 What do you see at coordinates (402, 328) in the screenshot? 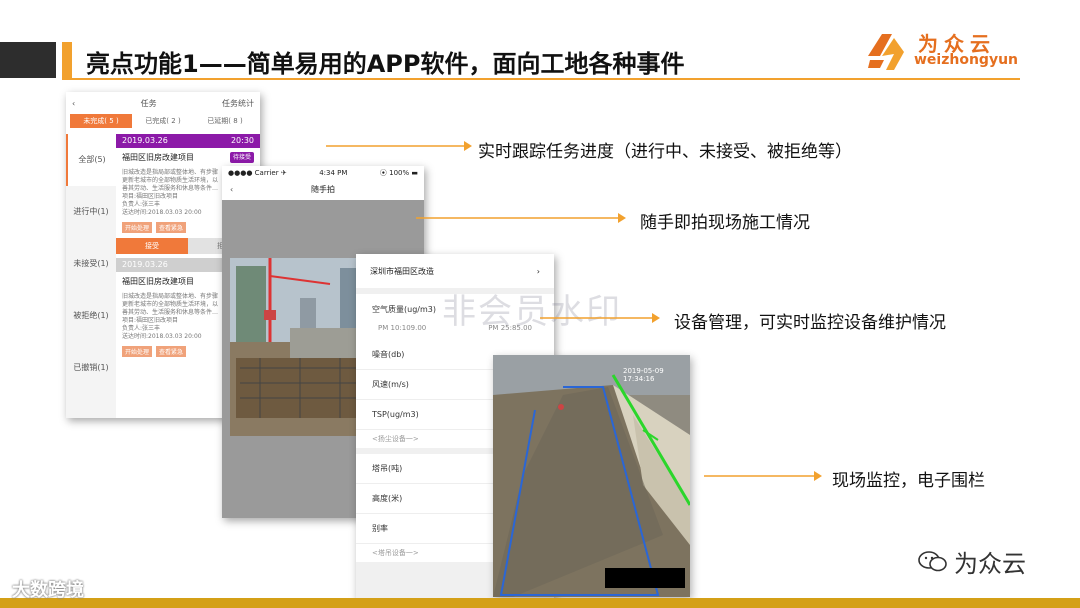
I see `pm10-value: PM 10:109.00` at bounding box center [402, 328].